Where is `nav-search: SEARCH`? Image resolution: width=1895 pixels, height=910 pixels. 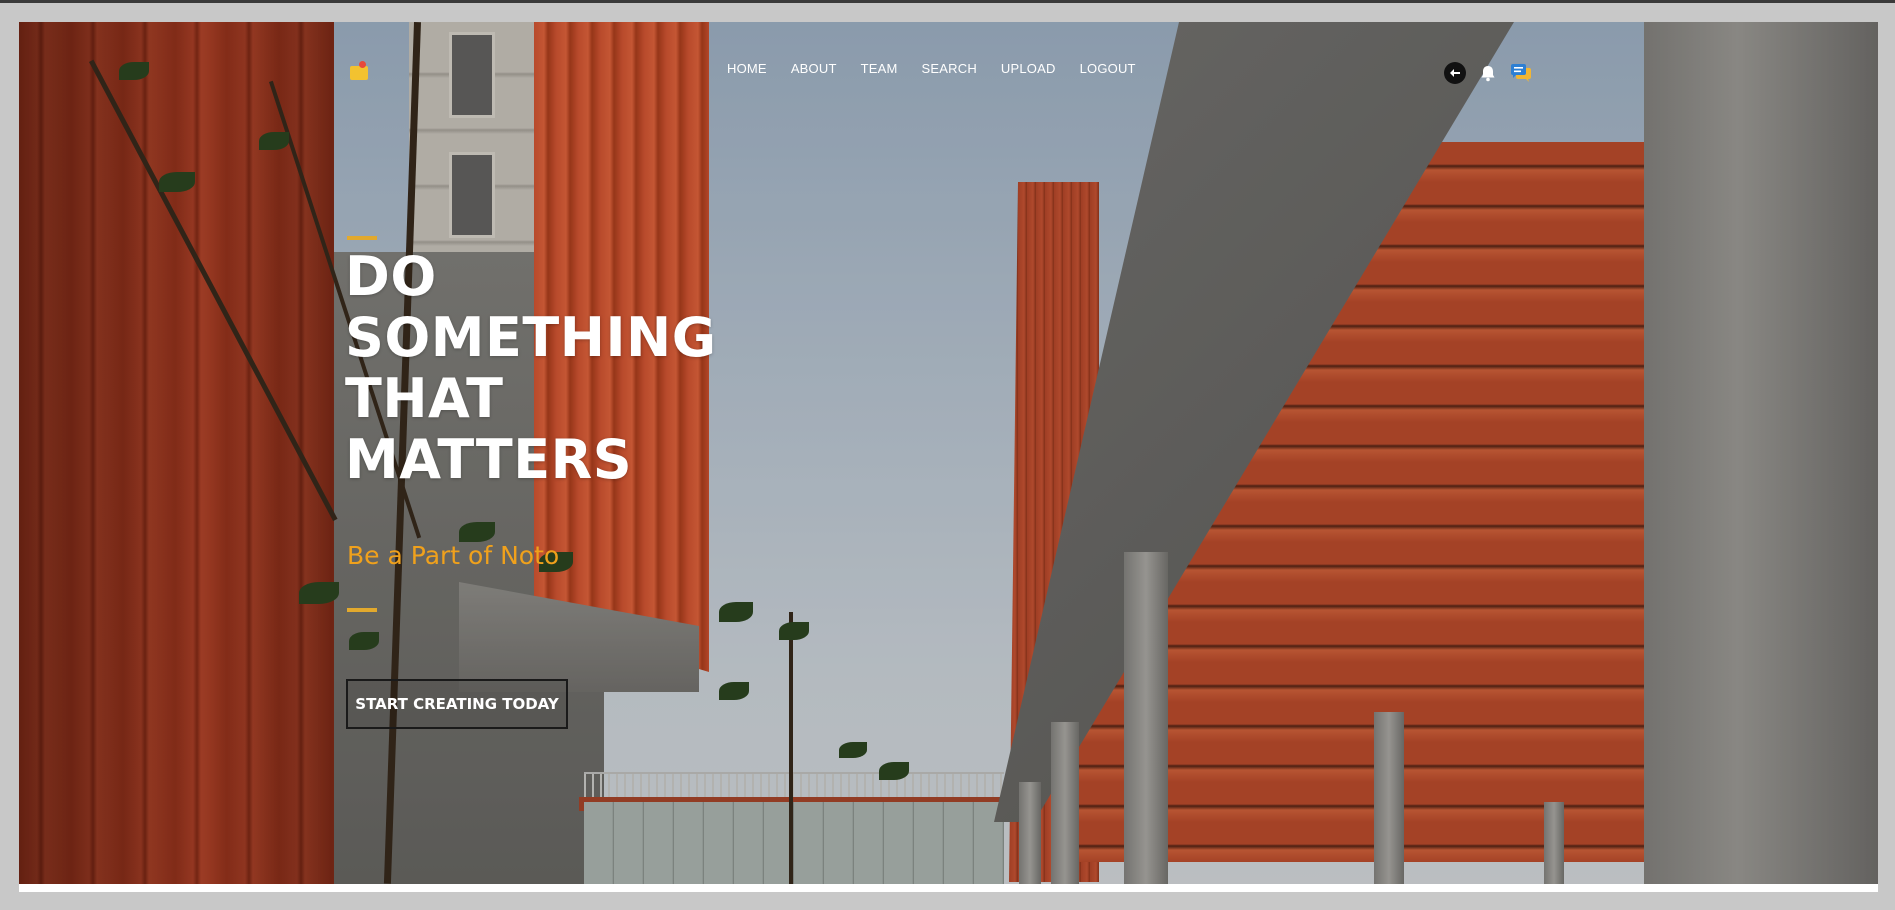
nav-search: SEARCH is located at coordinates (949, 68).